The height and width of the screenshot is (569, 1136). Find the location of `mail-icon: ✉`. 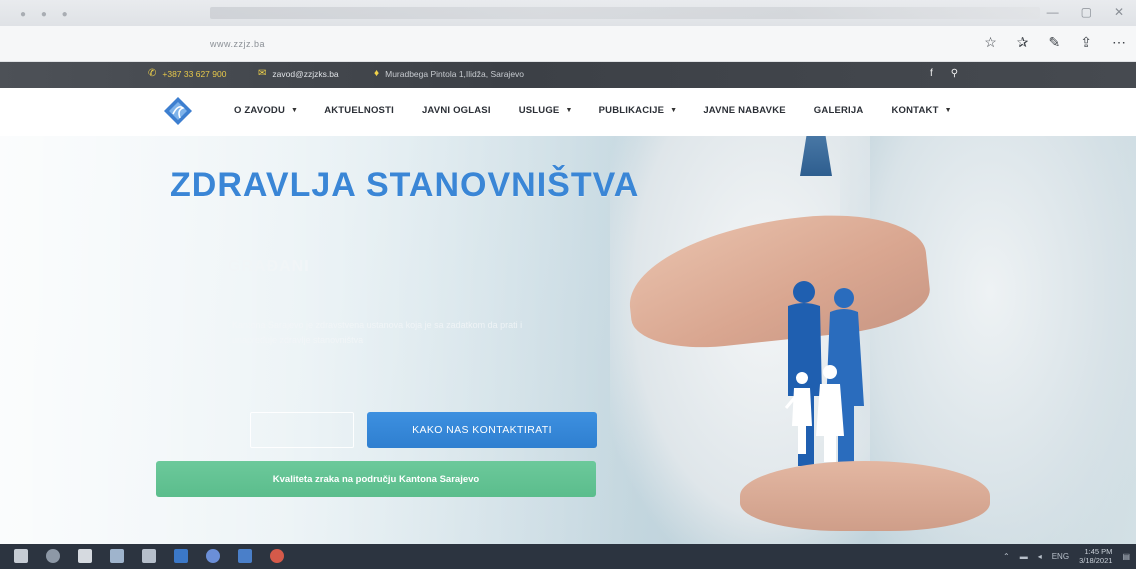

mail-icon: ✉ is located at coordinates (262, 73).